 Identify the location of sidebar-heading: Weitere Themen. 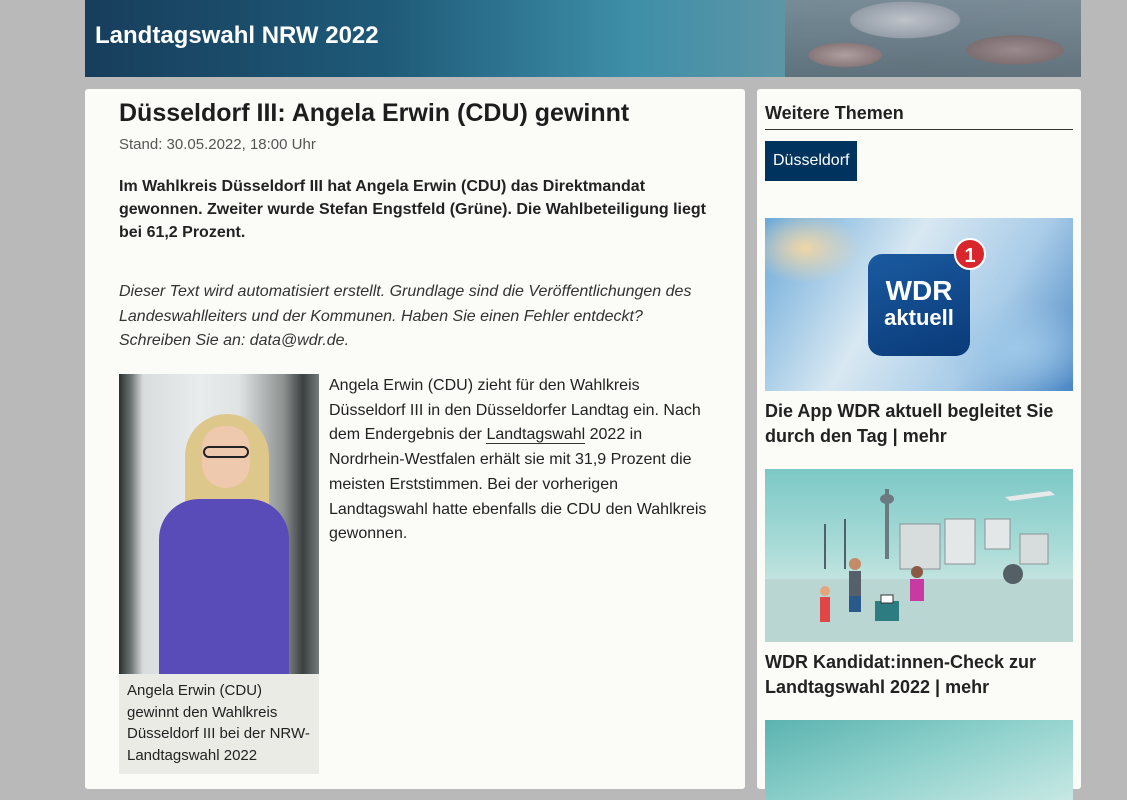
(919, 116).